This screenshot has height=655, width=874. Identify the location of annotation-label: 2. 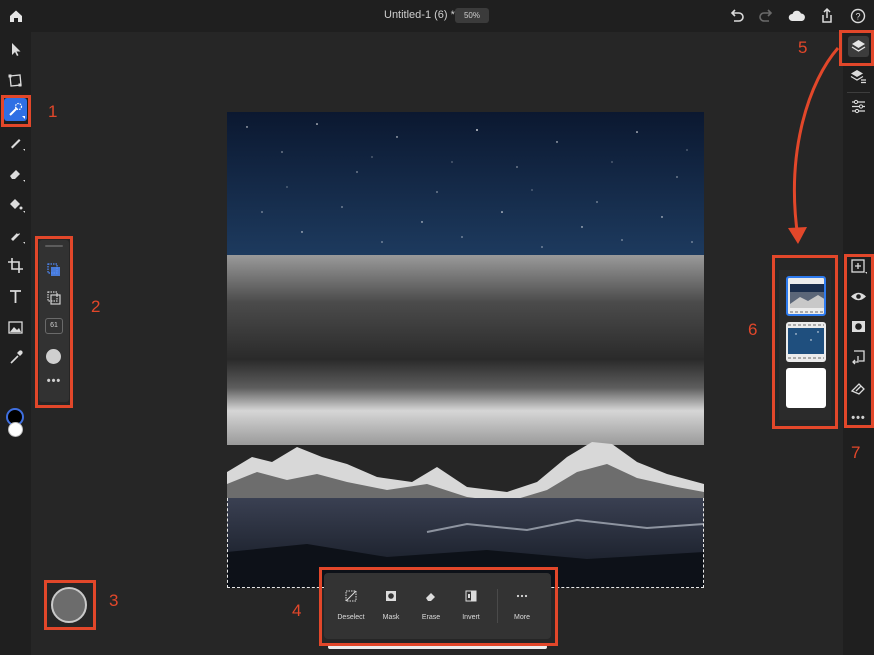
(96, 306).